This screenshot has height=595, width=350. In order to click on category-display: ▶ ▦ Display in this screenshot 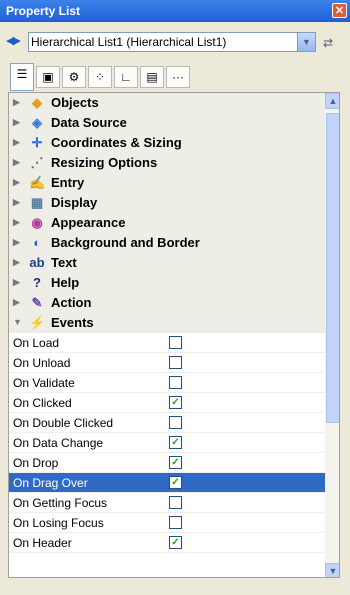, I will do `click(167, 203)`.